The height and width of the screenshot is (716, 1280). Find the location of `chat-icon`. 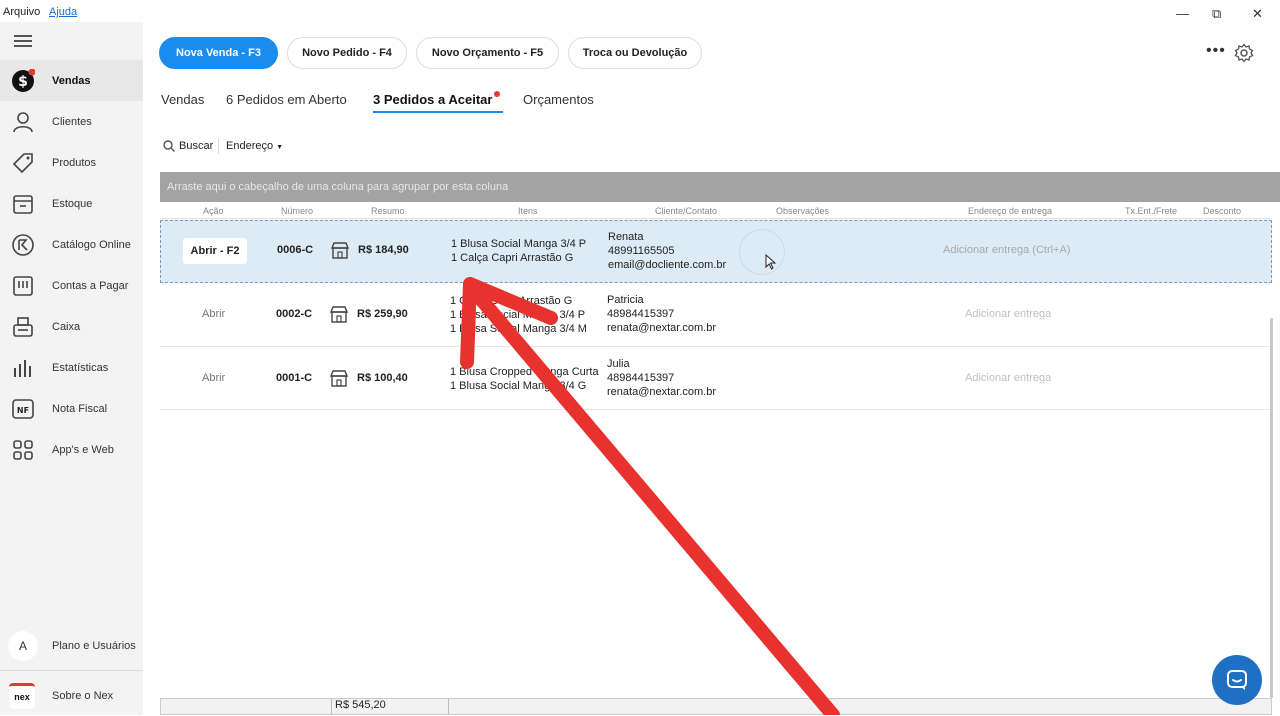

chat-icon is located at coordinates (1237, 680).